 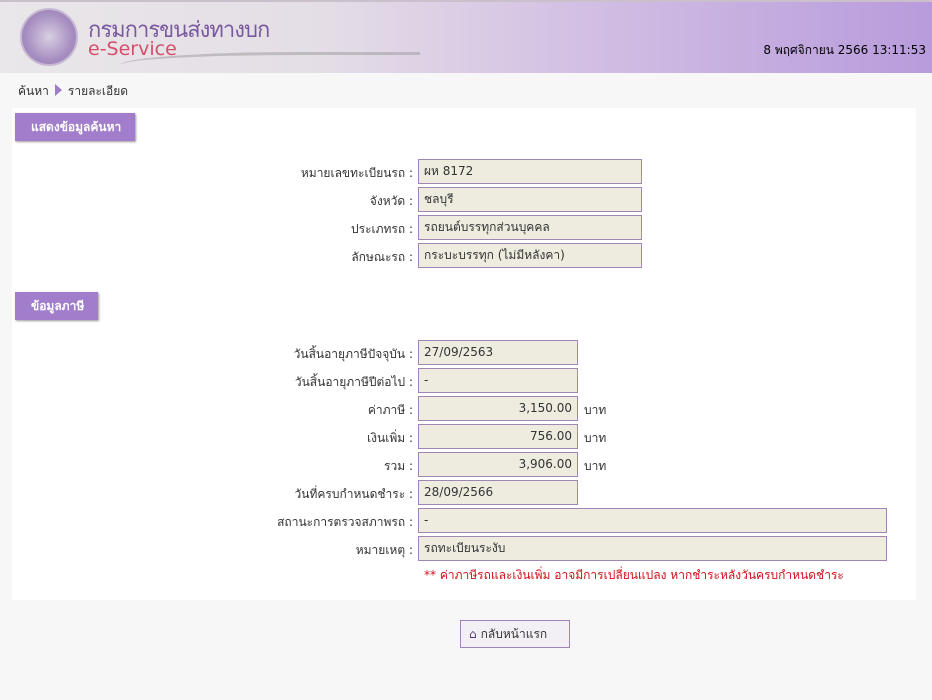 What do you see at coordinates (390, 410) in the screenshot?
I see `field-label: ค่าภาษี :` at bounding box center [390, 410].